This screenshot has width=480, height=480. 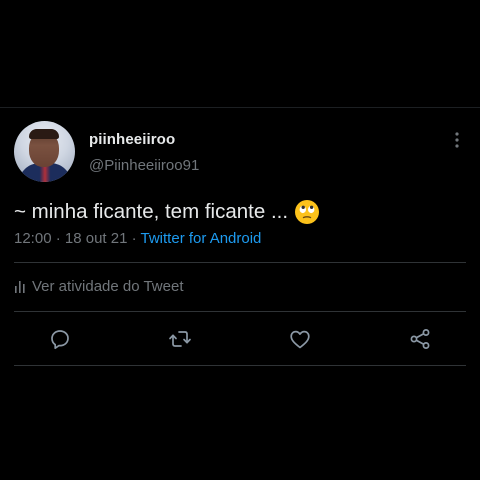 What do you see at coordinates (300, 339) in the screenshot?
I see `like-icon` at bounding box center [300, 339].